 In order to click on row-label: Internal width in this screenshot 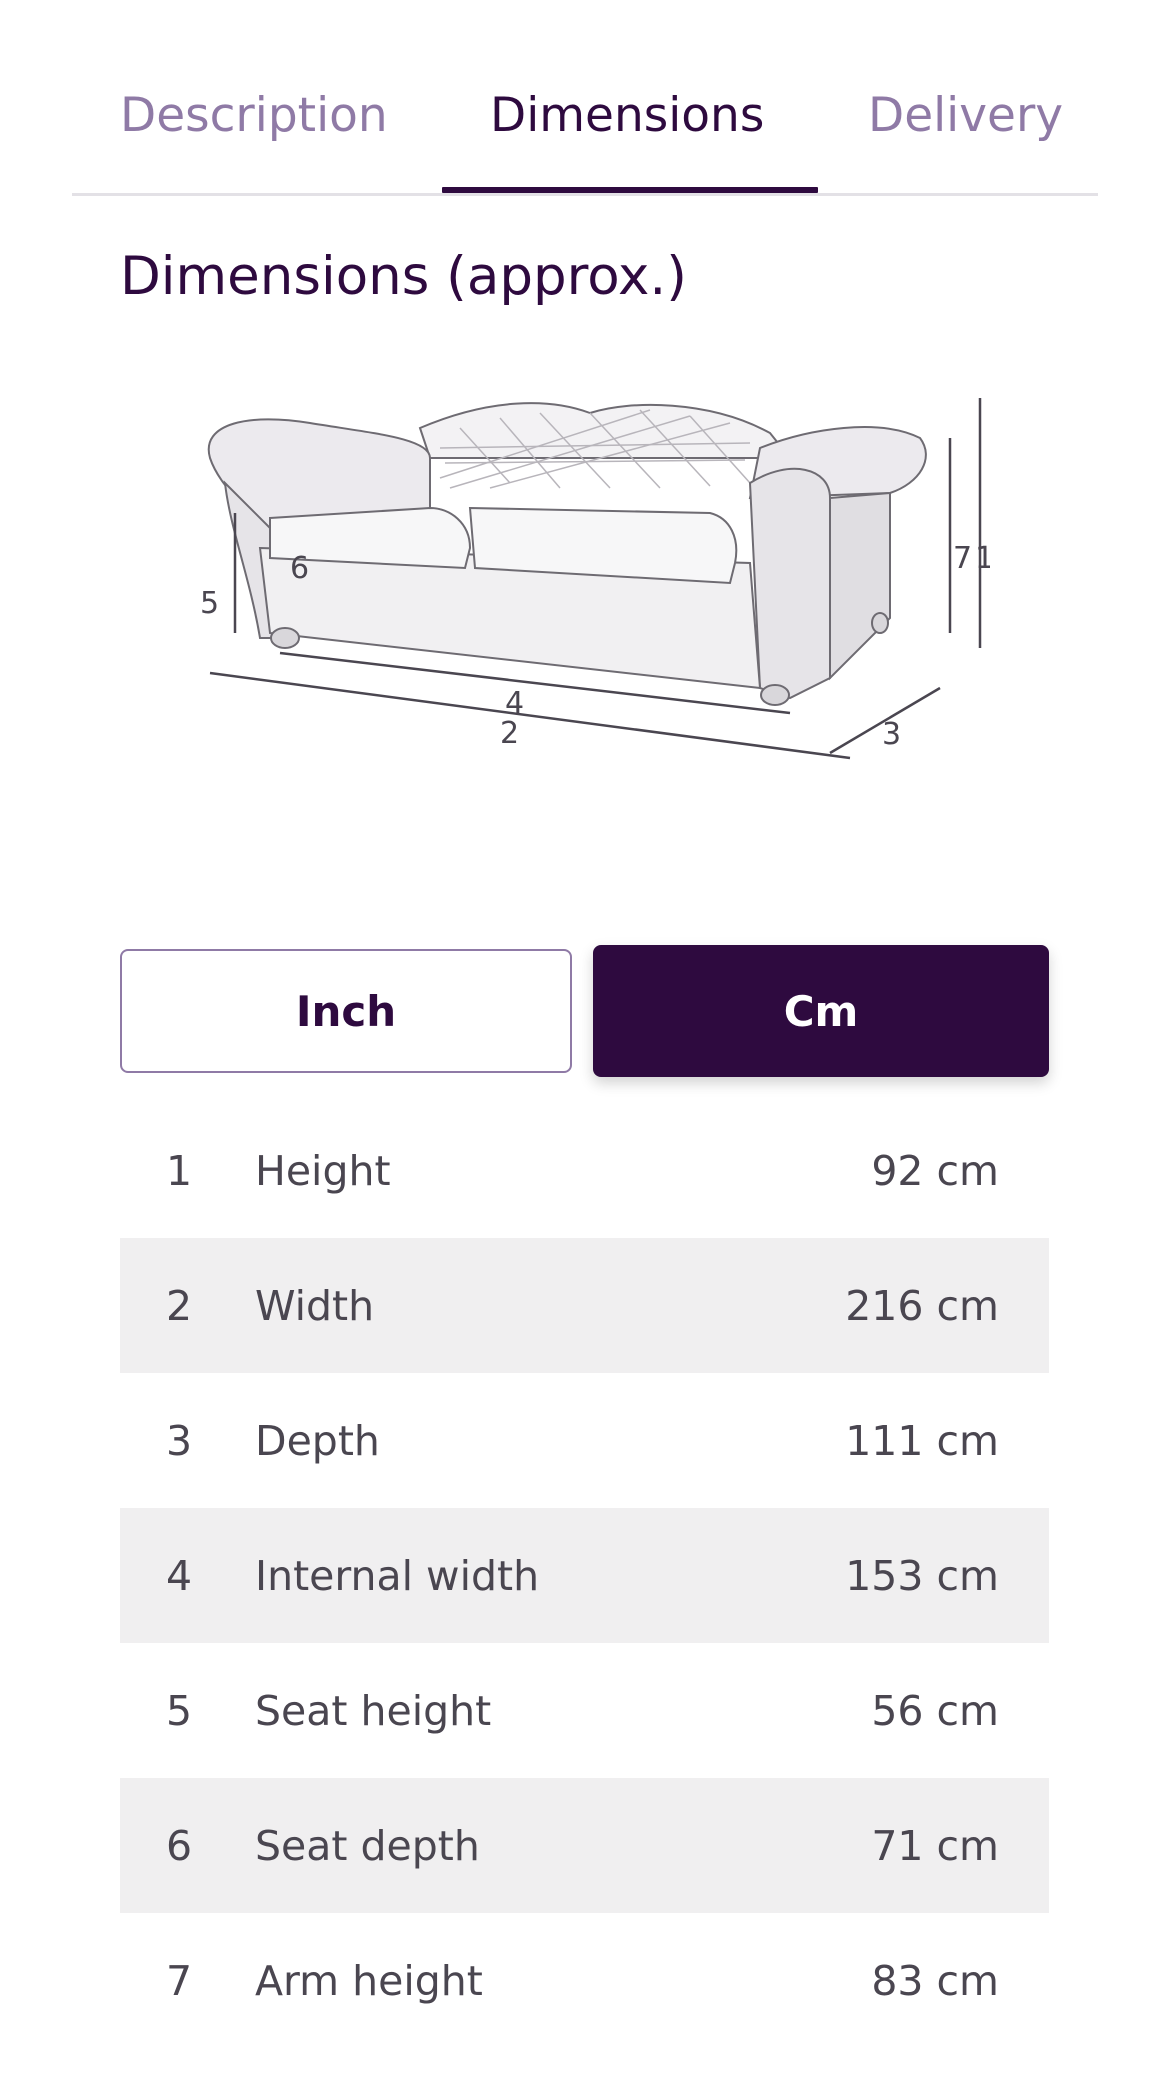, I will do `click(397, 1575)`.